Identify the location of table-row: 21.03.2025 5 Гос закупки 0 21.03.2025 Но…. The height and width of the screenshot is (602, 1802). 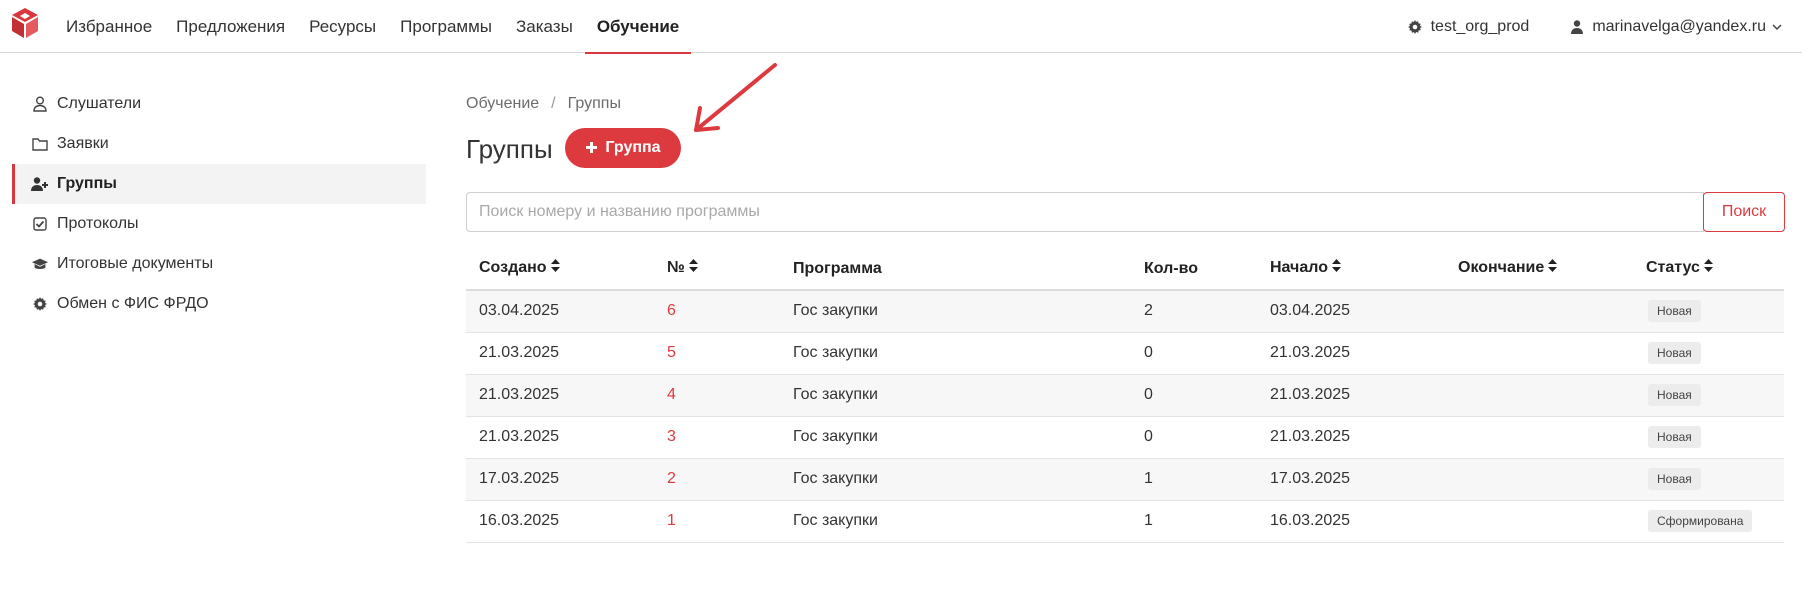
(1125, 353).